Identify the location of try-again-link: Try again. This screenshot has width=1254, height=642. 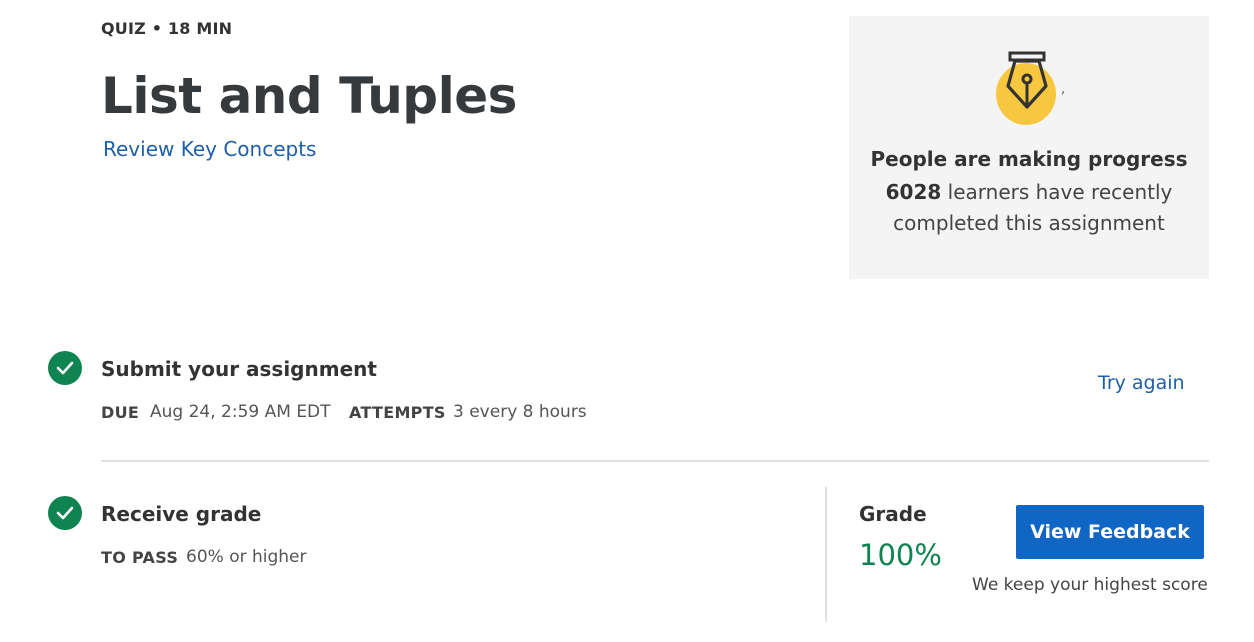
(1141, 383).